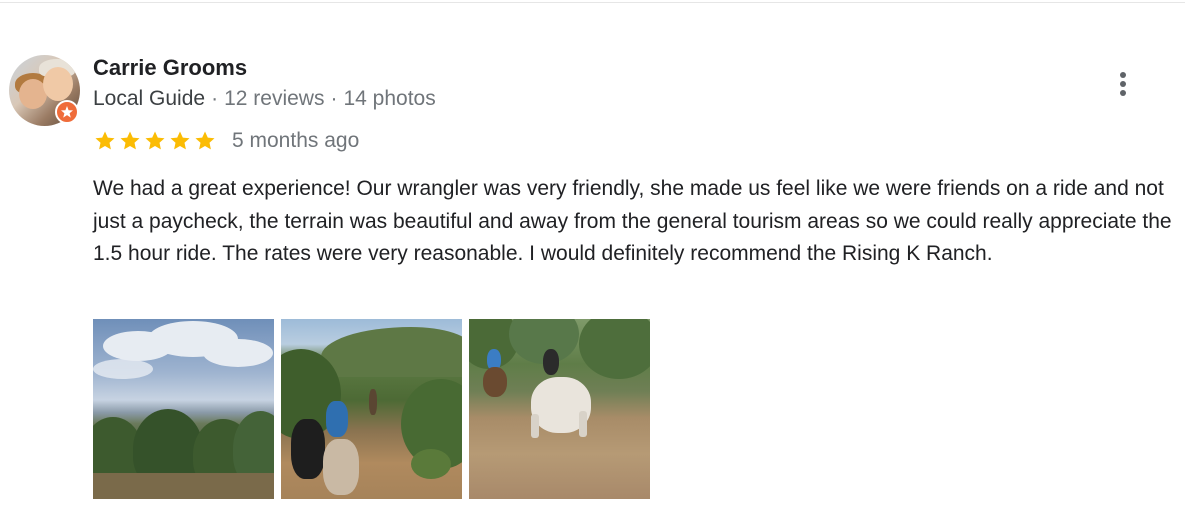  What do you see at coordinates (67, 112) in the screenshot?
I see `local-guide-badge-icon` at bounding box center [67, 112].